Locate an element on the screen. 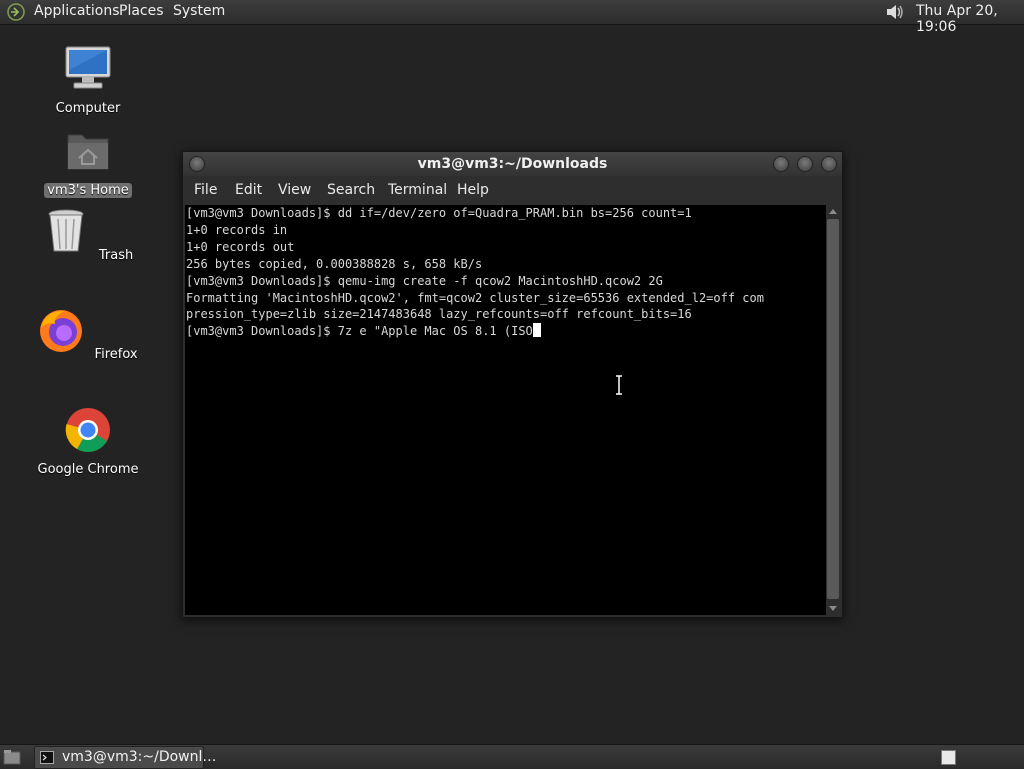  vertical-scrollbar is located at coordinates (833, 410).